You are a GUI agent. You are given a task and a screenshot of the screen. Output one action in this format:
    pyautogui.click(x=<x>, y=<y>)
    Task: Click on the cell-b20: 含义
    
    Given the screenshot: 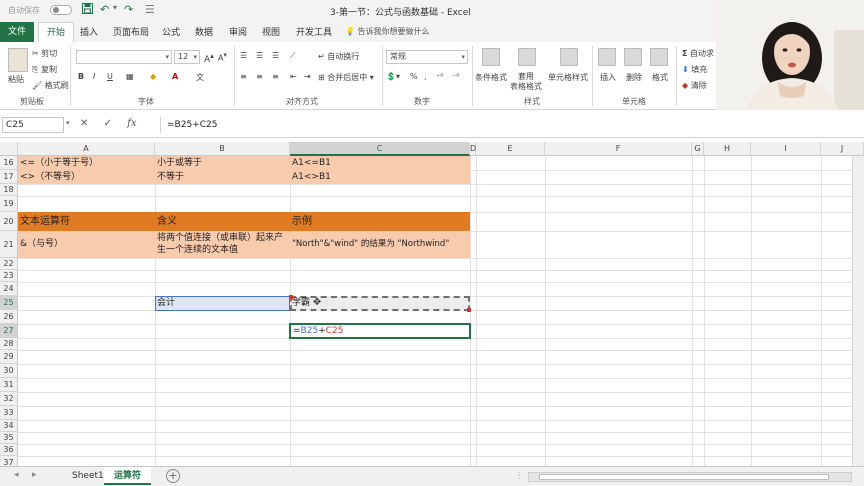 What is the action you would take?
    pyautogui.click(x=222, y=221)
    